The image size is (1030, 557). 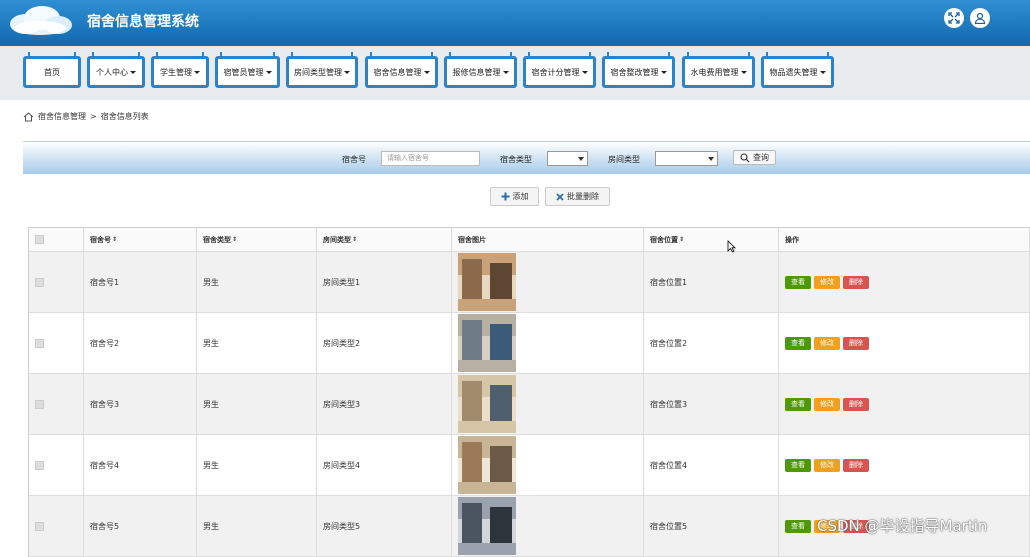 What do you see at coordinates (567, 158) in the screenshot?
I see `dorm-type-select` at bounding box center [567, 158].